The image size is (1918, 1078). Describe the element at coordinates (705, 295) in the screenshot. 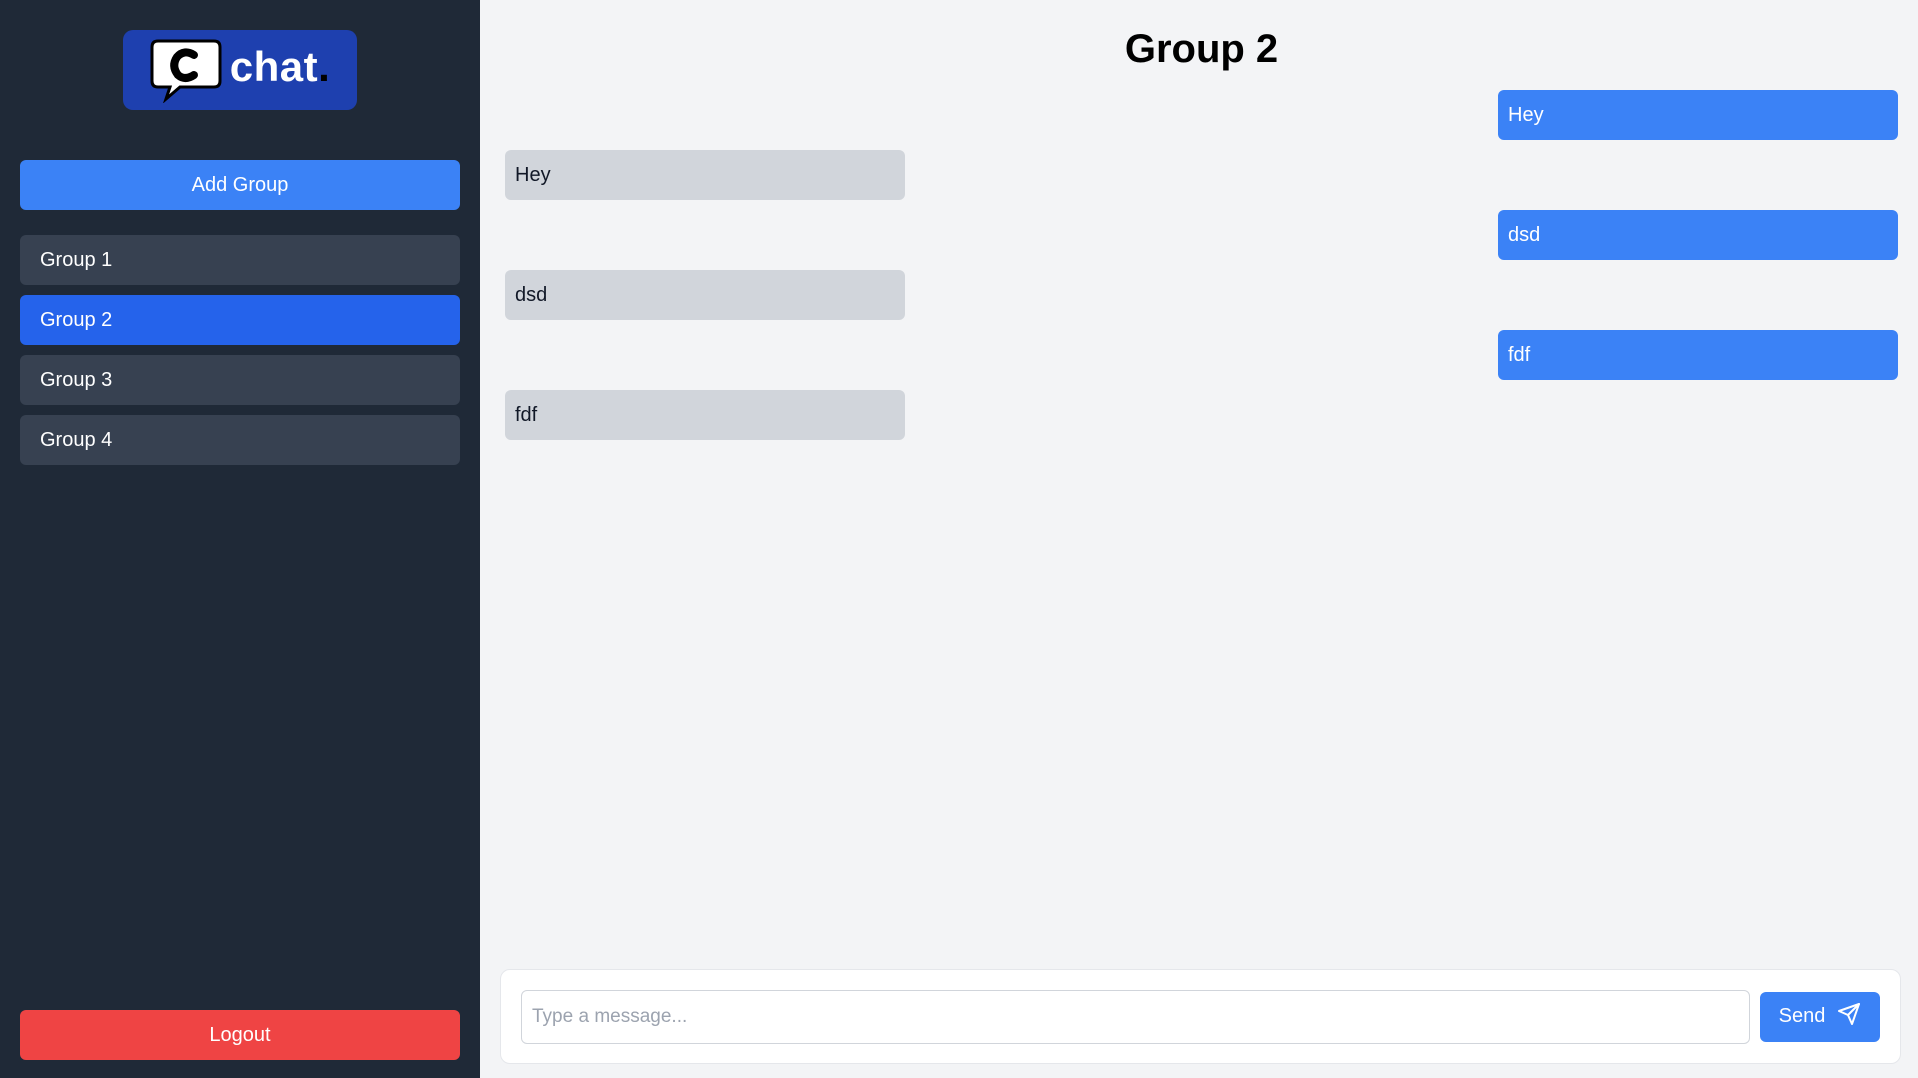

I see `message-received: dsd` at that location.